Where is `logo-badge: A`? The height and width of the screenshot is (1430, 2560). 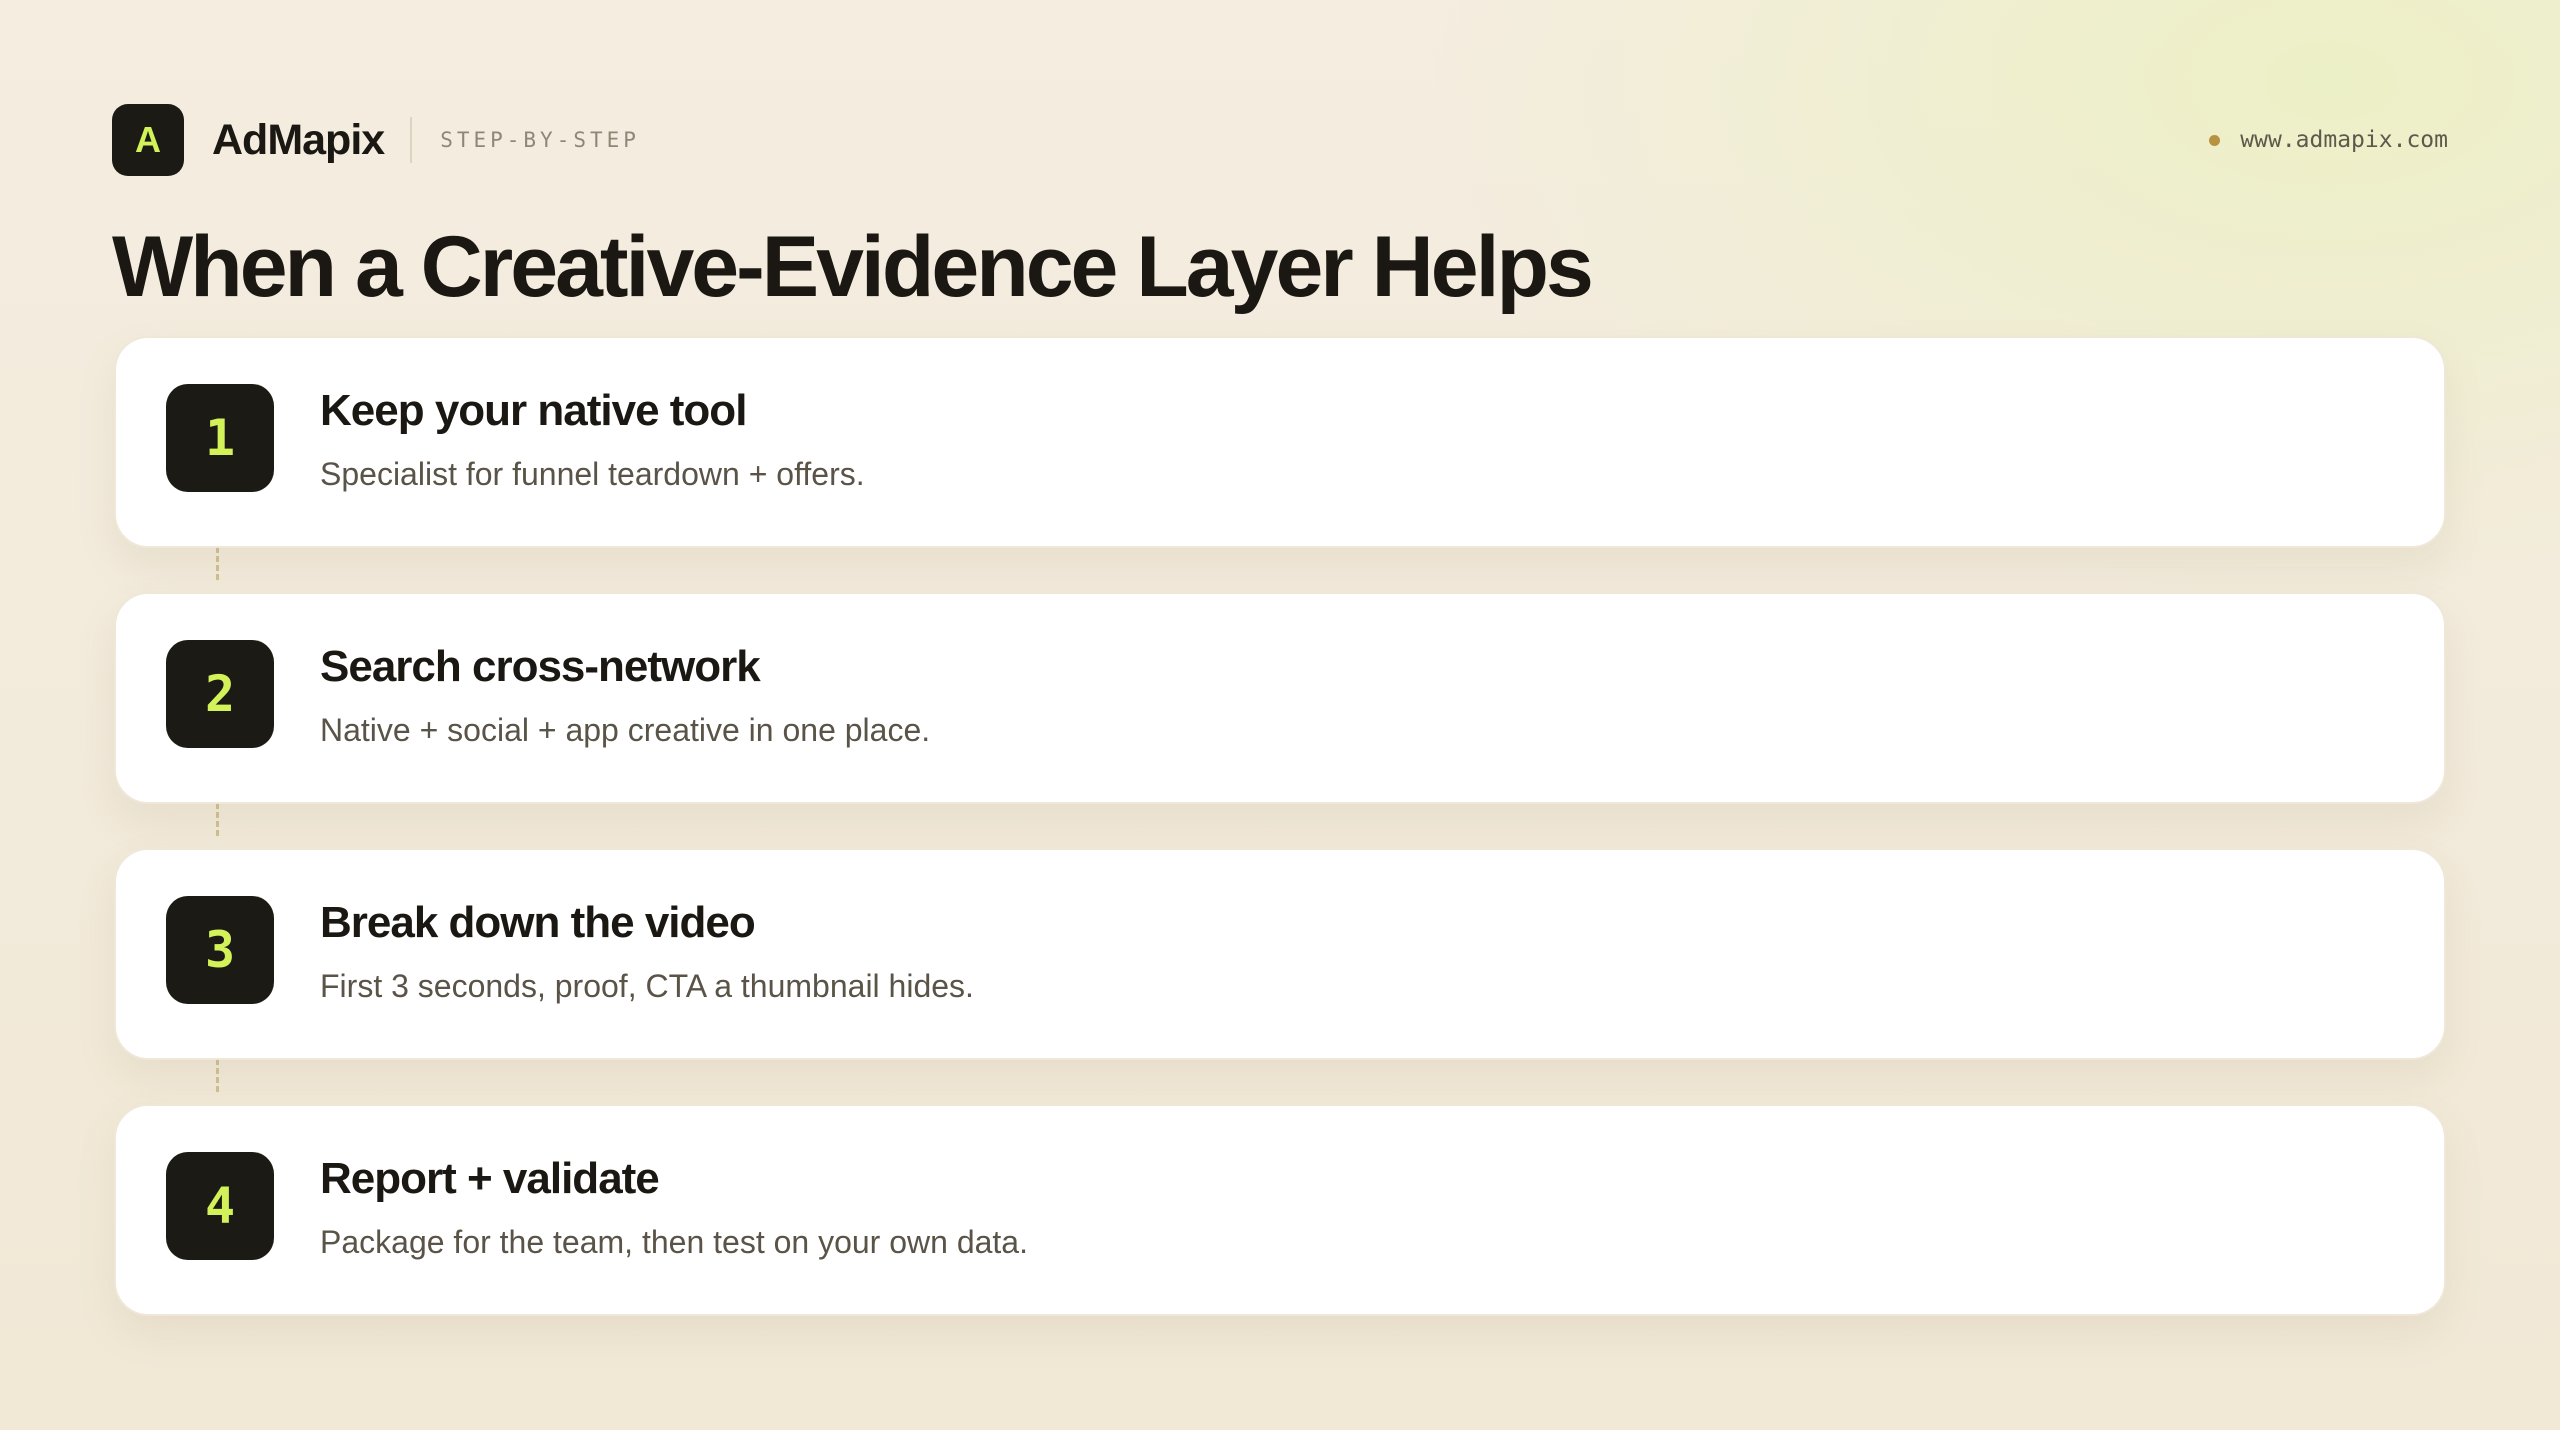 logo-badge: A is located at coordinates (148, 140).